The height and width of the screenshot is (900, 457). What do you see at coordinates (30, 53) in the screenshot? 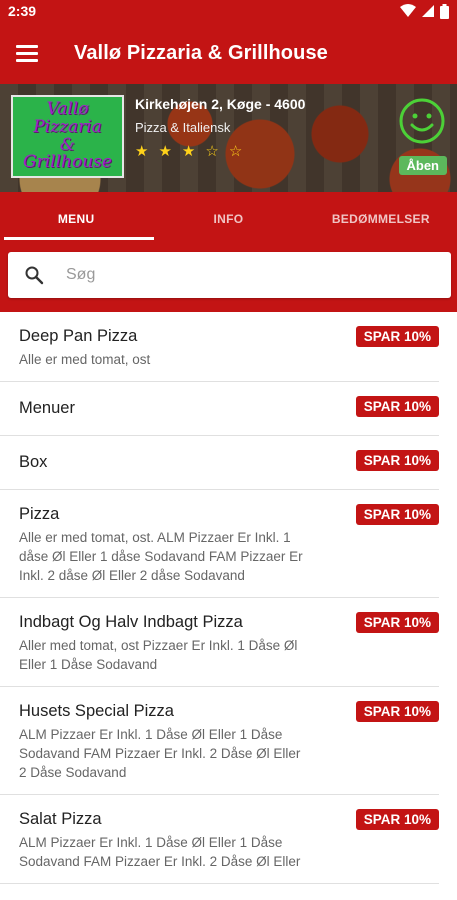
I see `menu-icon` at bounding box center [30, 53].